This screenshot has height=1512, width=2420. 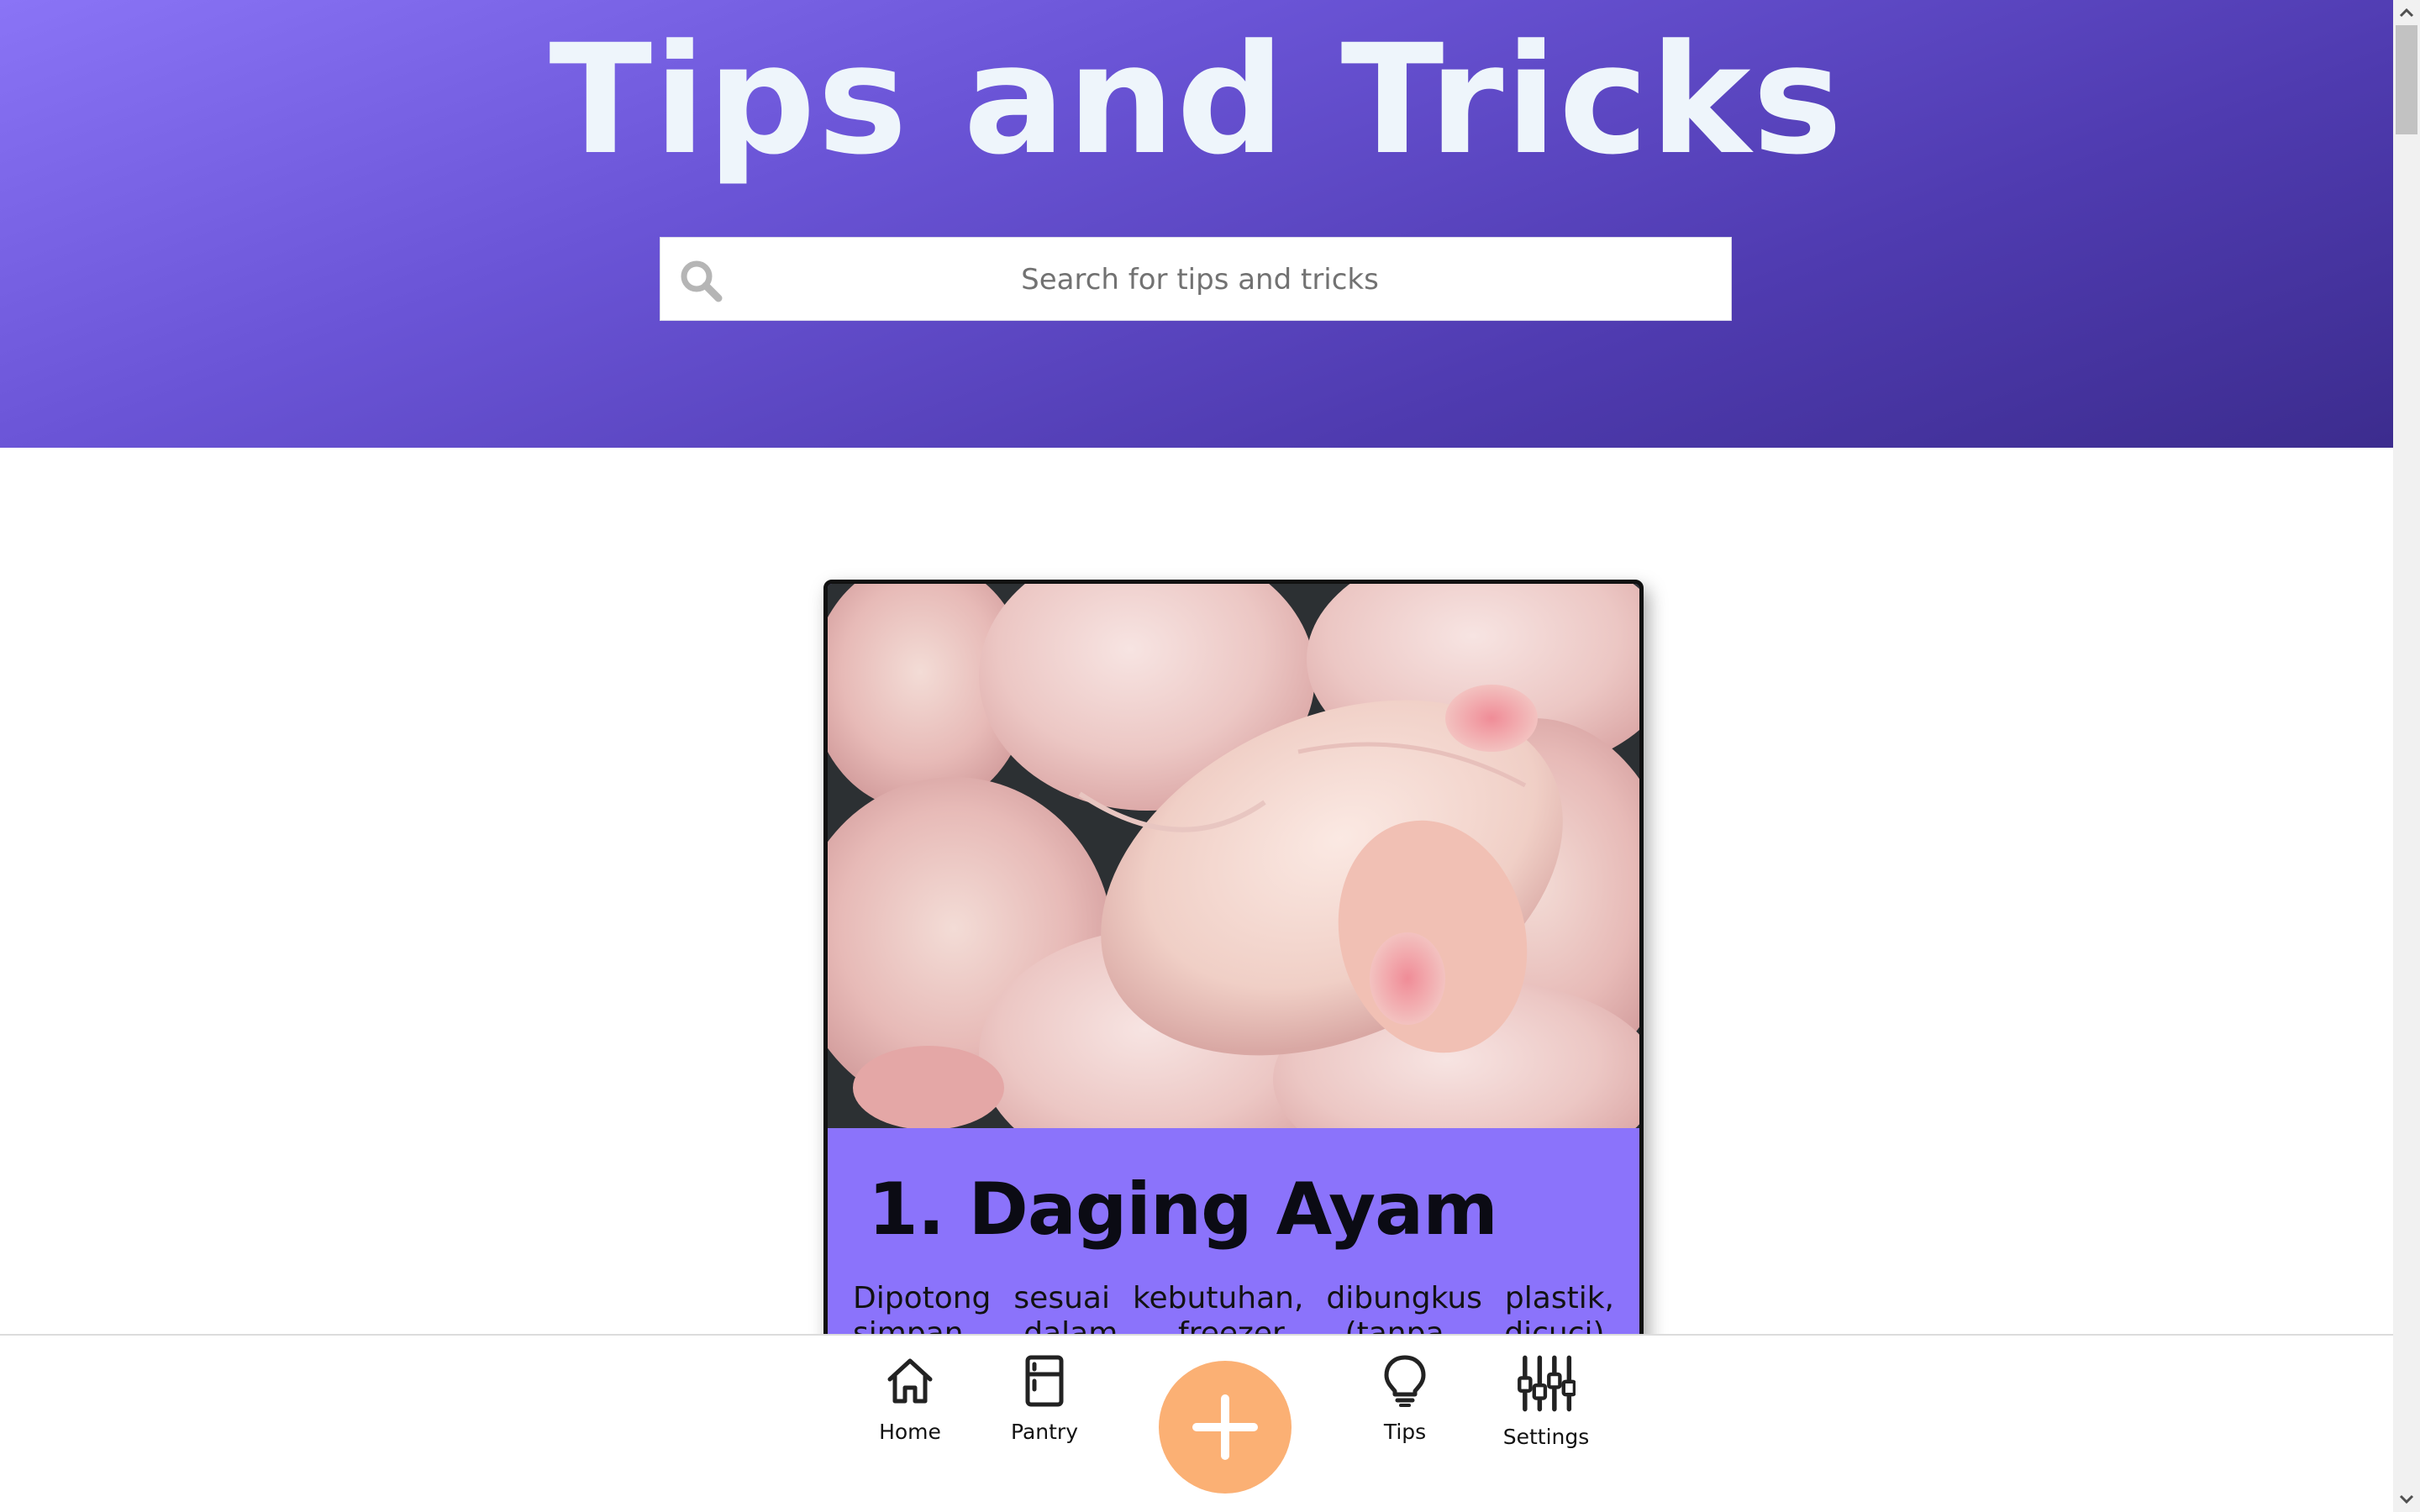 What do you see at coordinates (1044, 1408) in the screenshot?
I see `nav-pantry: Pantry` at bounding box center [1044, 1408].